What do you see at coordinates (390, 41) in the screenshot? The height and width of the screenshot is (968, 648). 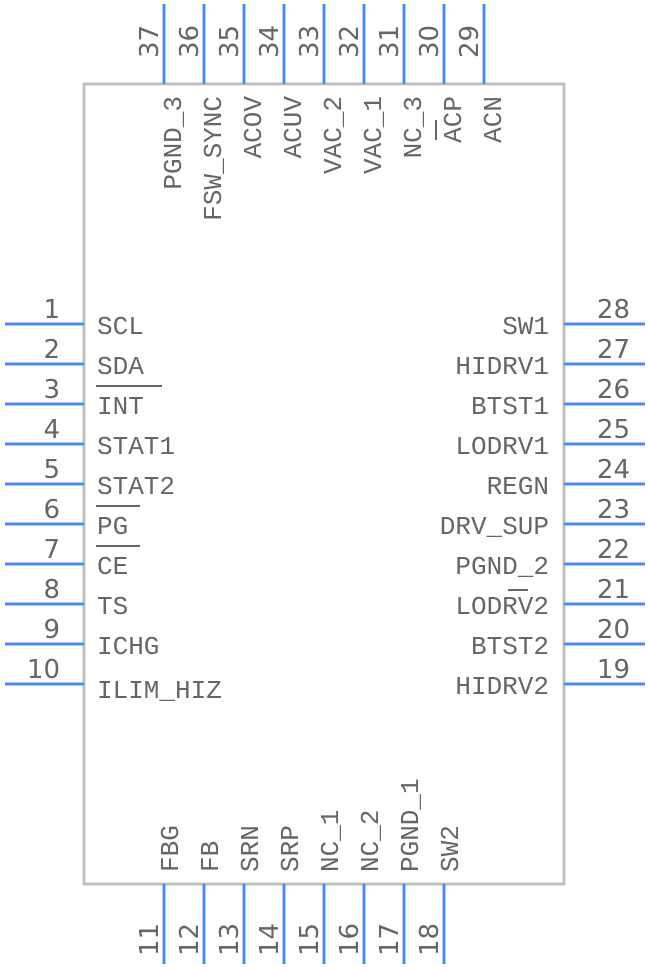 I see `pin-number: 31` at bounding box center [390, 41].